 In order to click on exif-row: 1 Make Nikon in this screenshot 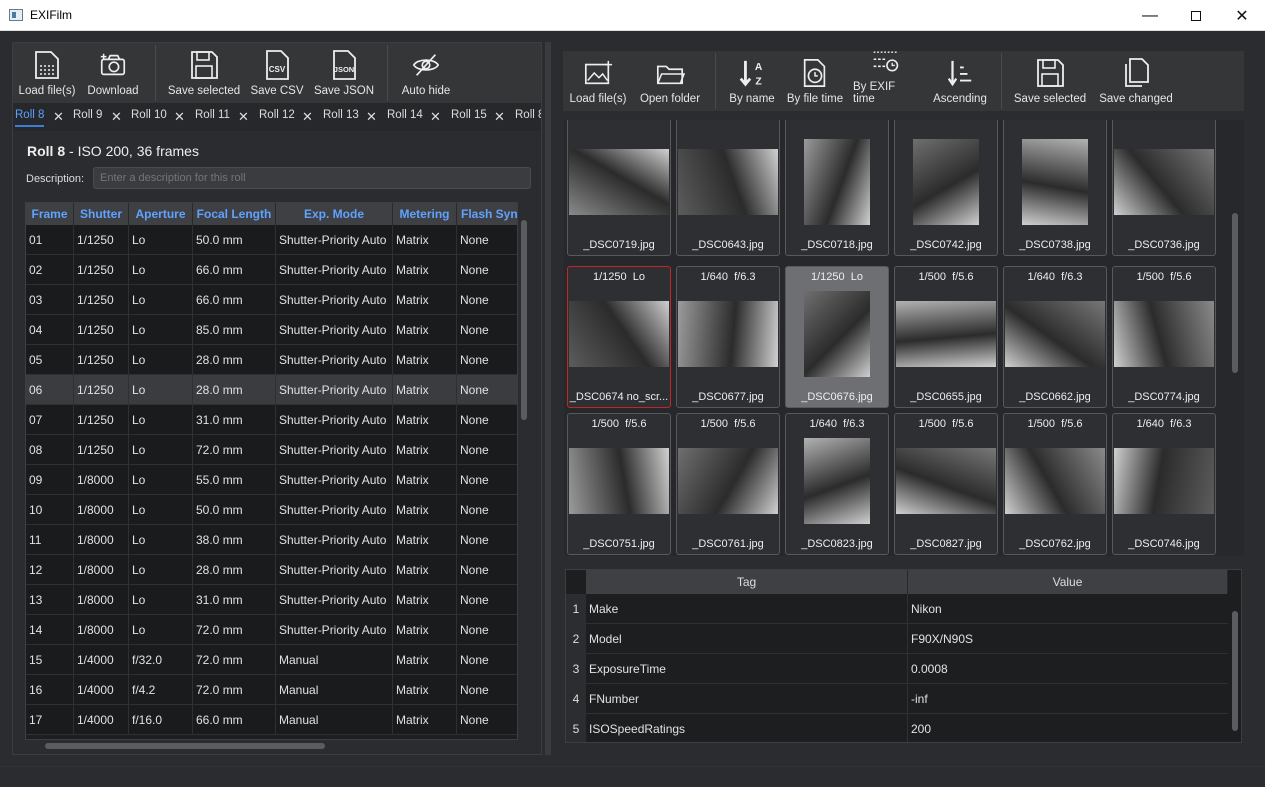, I will do `click(897, 609)`.